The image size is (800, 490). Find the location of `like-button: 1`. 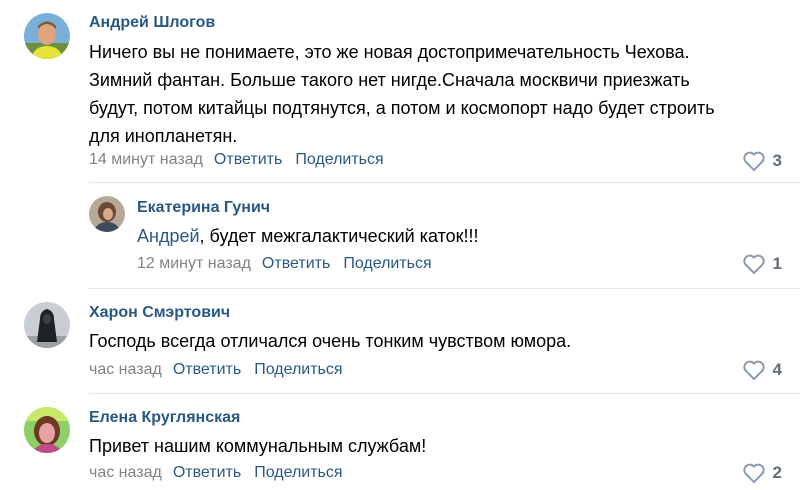

like-button: 1 is located at coordinates (762, 264).